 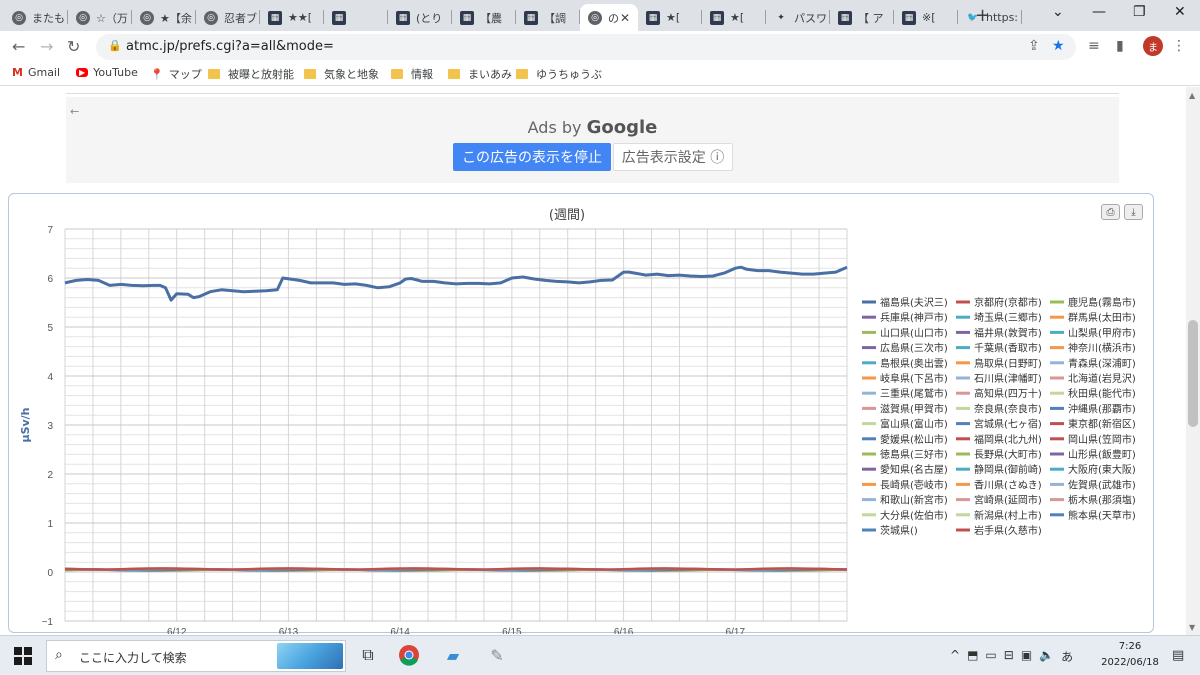 What do you see at coordinates (914, 469) in the screenshot?
I see `legend-item: 愛知県(名古屋)` at bounding box center [914, 469].